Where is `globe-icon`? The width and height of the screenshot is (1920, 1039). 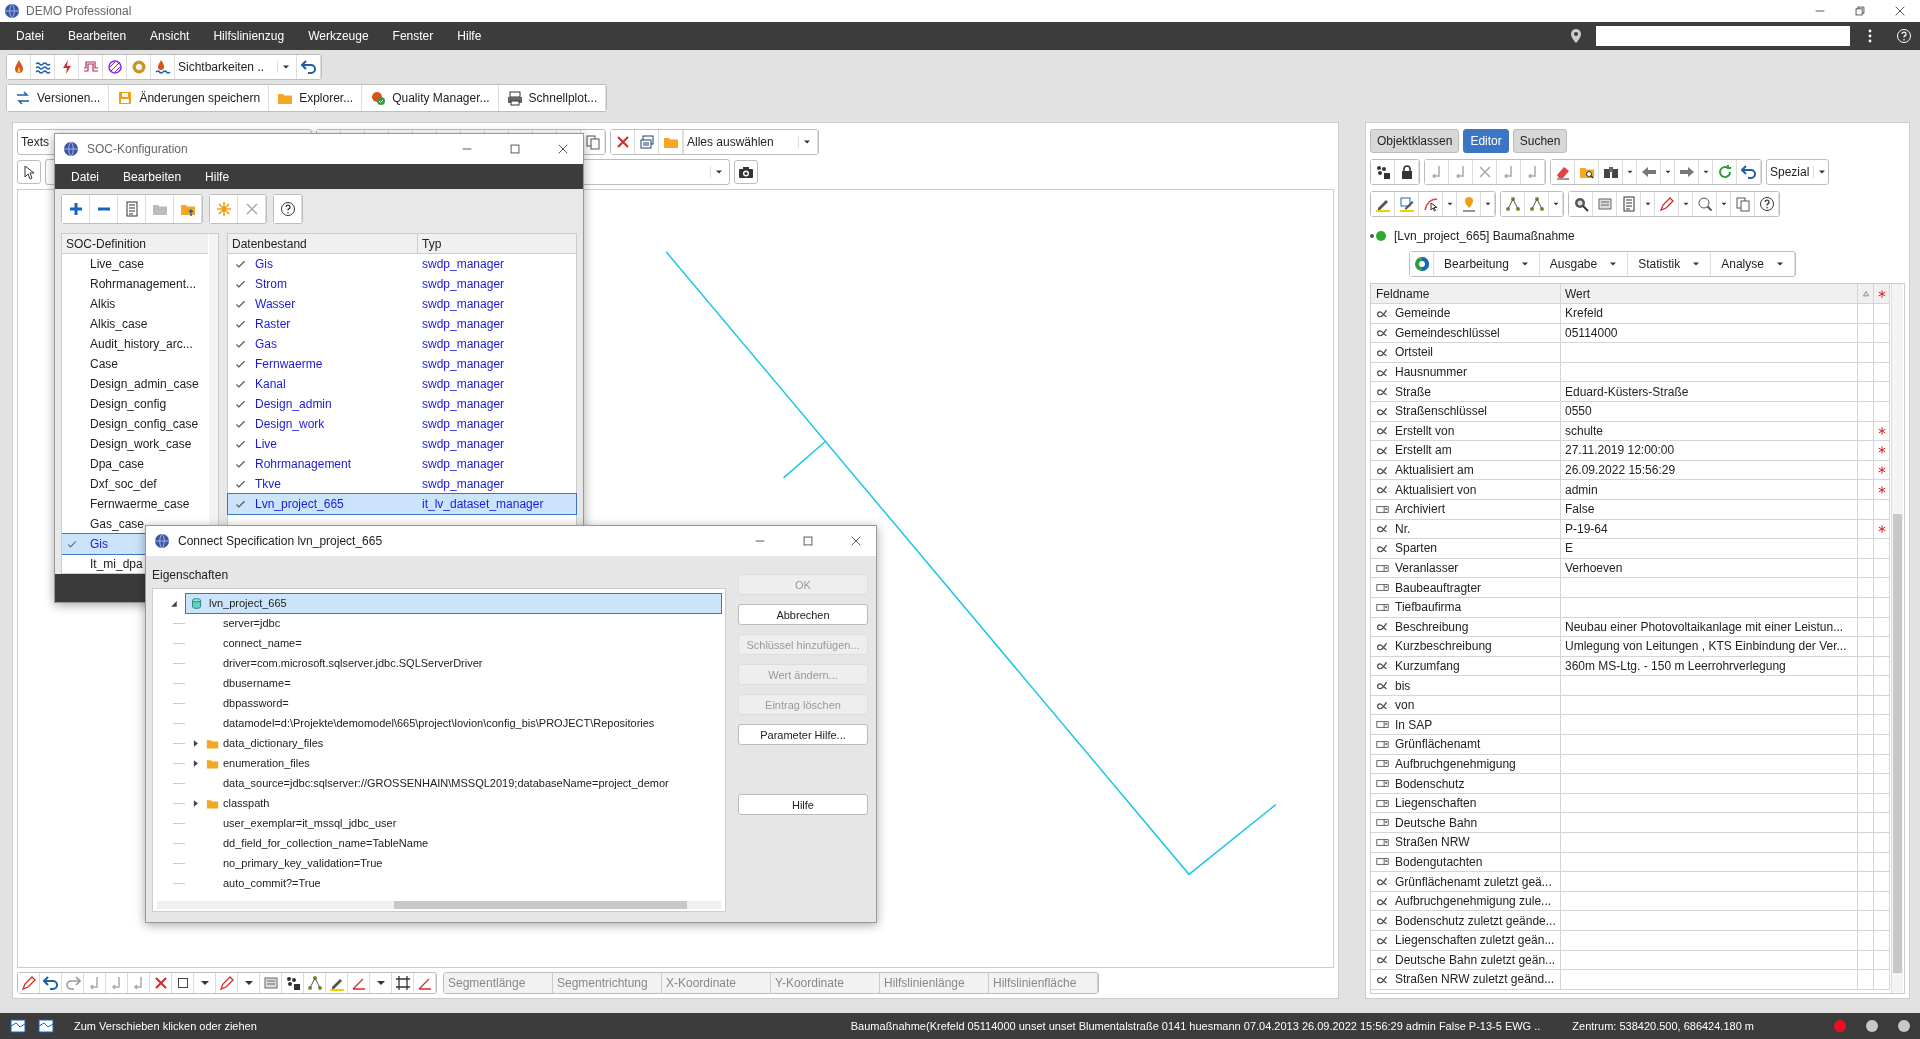 globe-icon is located at coordinates (1422, 264).